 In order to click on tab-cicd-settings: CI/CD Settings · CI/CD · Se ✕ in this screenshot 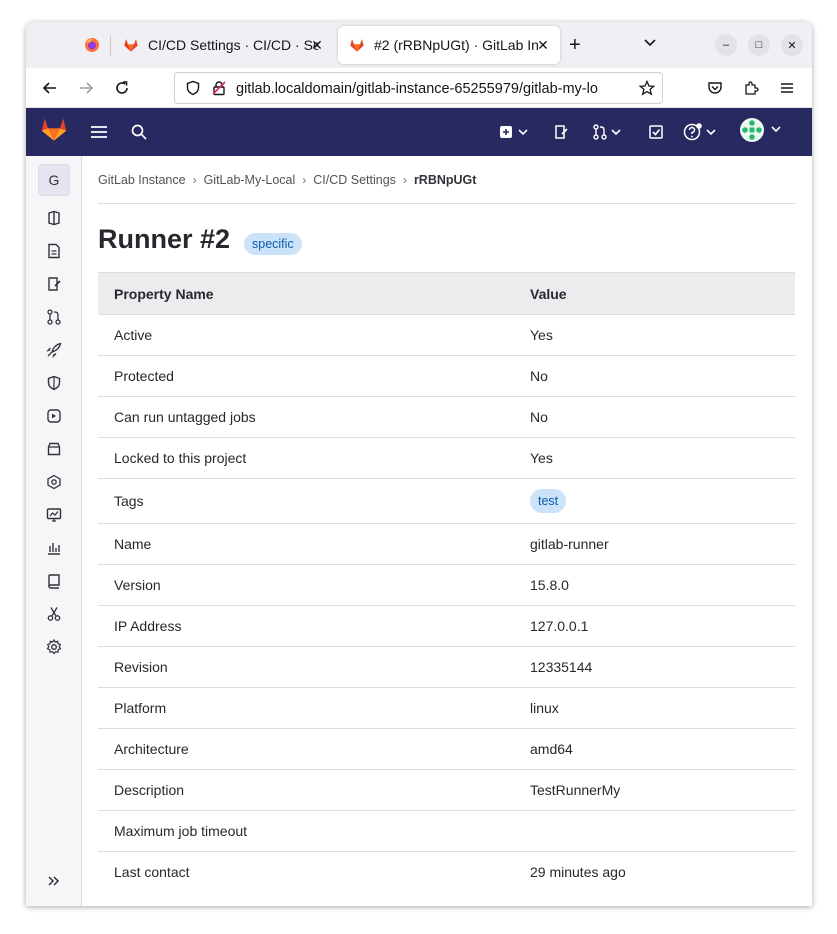, I will do `click(223, 45)`.